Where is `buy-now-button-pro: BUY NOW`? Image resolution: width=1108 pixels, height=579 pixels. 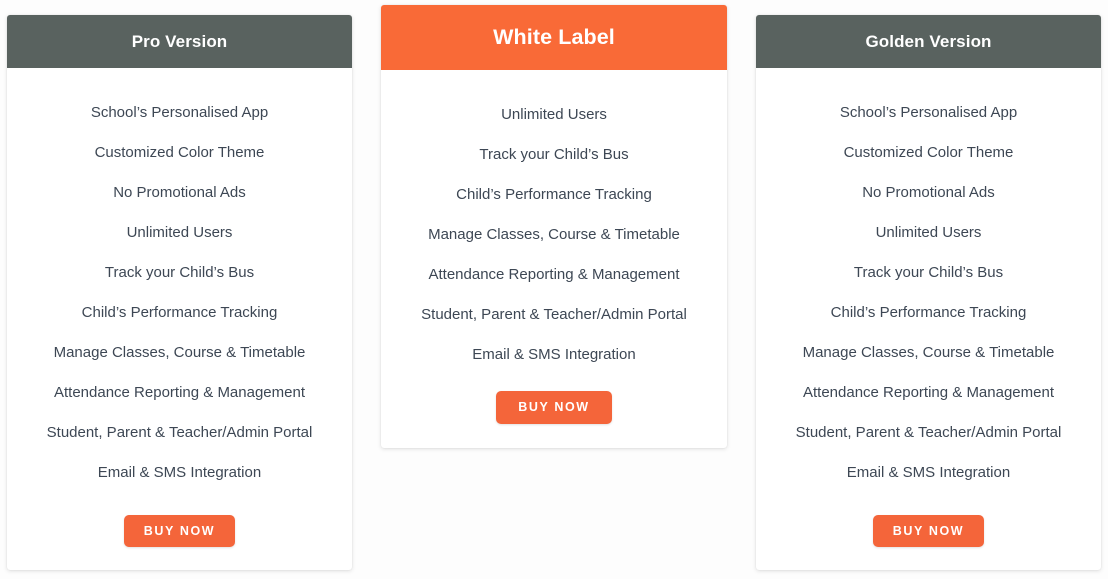 buy-now-button-pro: BUY NOW is located at coordinates (179, 531).